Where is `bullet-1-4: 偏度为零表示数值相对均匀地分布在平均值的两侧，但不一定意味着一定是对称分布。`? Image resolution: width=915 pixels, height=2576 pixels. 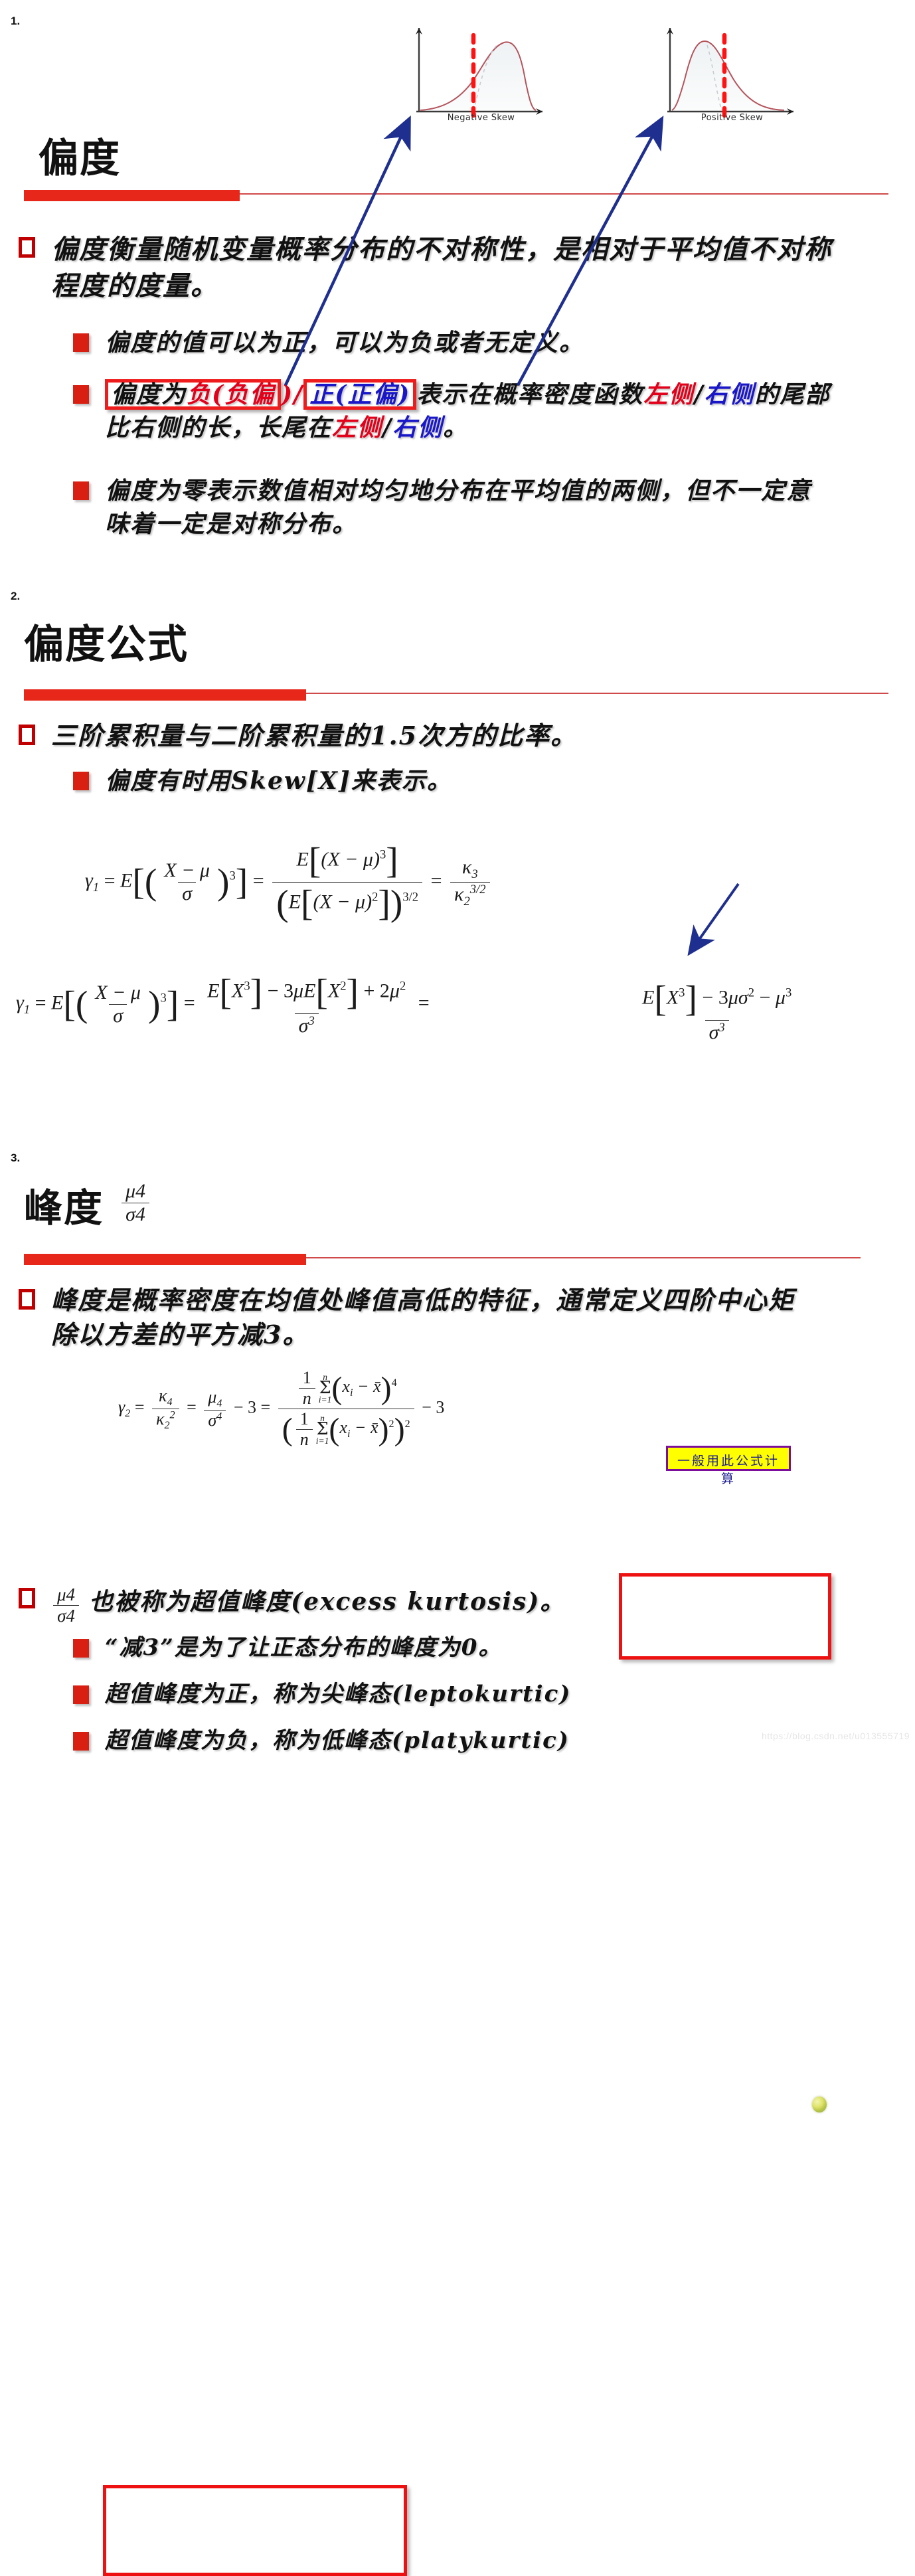 bullet-1-4: 偏度为零表示数值相对均匀地分布在平均值的两侧，但不一定意味着一定是对称分布。 is located at coordinates (488, 508).